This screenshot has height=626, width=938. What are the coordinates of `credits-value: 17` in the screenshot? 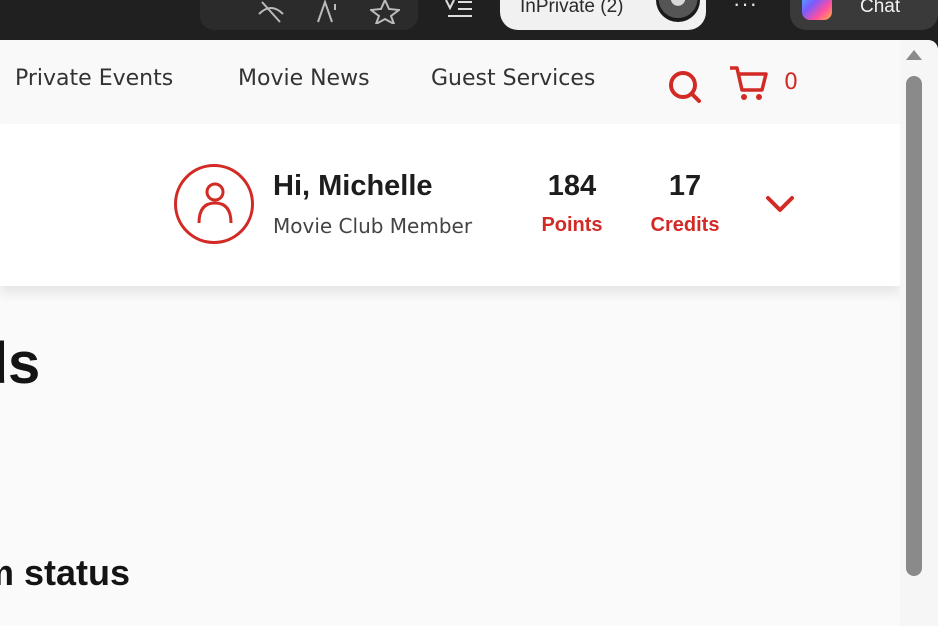 It's located at (685, 186).